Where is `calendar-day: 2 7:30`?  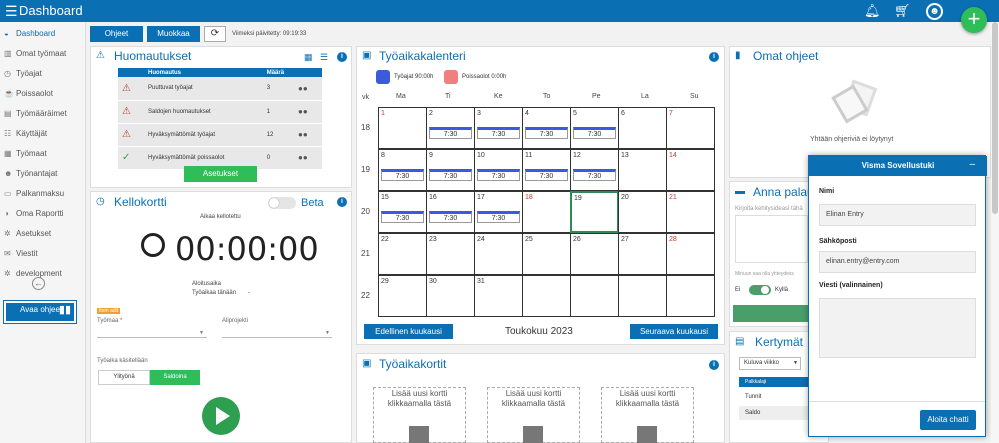
calendar-day: 2 7:30 is located at coordinates (450, 128).